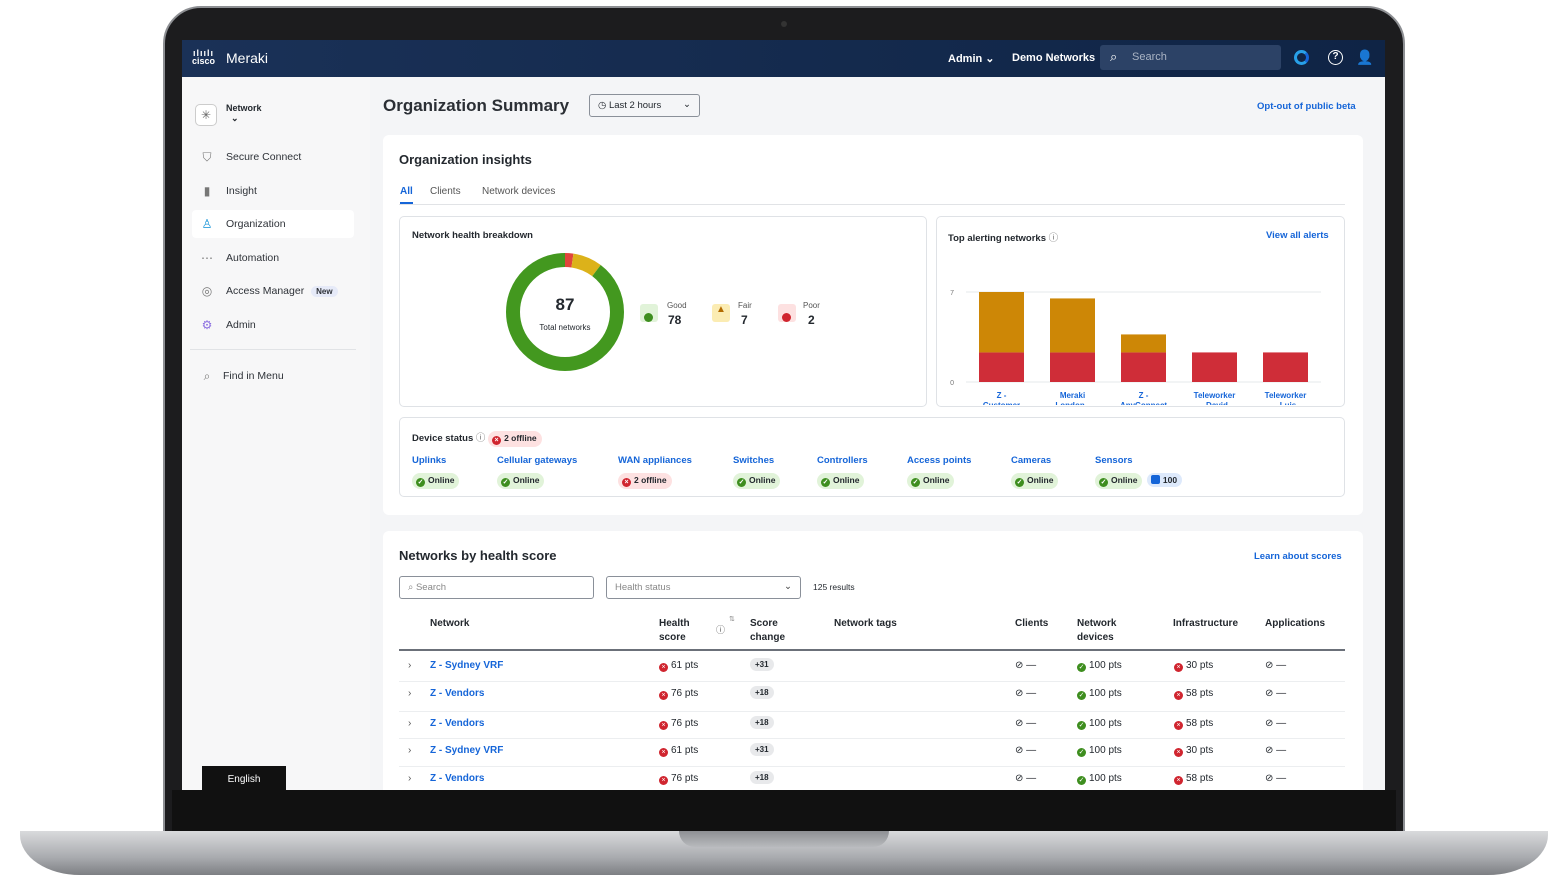 The width and height of the screenshot is (1568, 882). I want to click on user-icon: 👤, so click(1364, 57).